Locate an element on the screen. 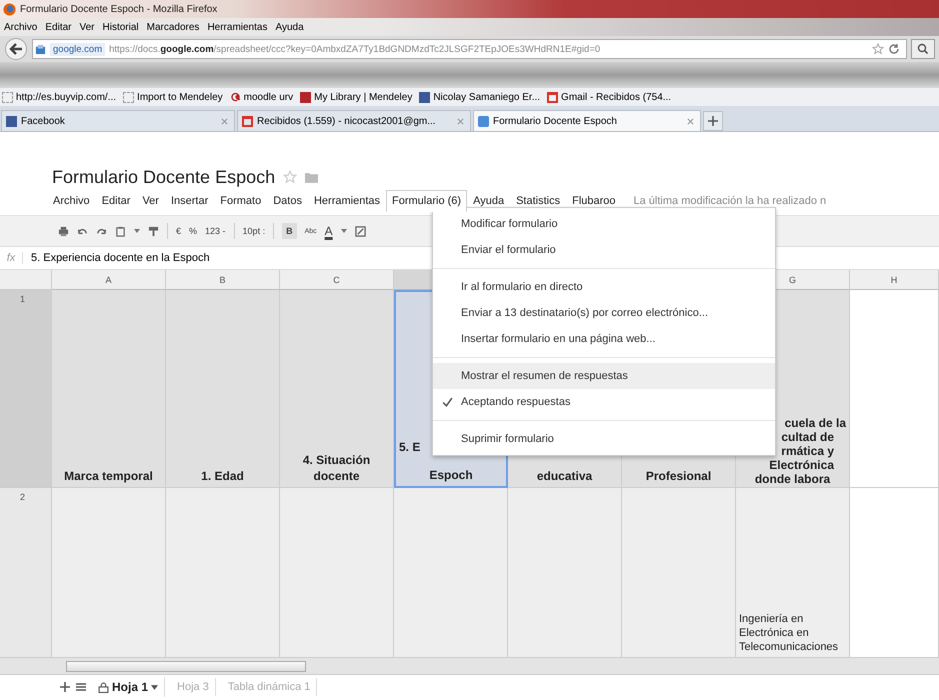  browser-tab: Formulario Docente Espoch is located at coordinates (587, 120).